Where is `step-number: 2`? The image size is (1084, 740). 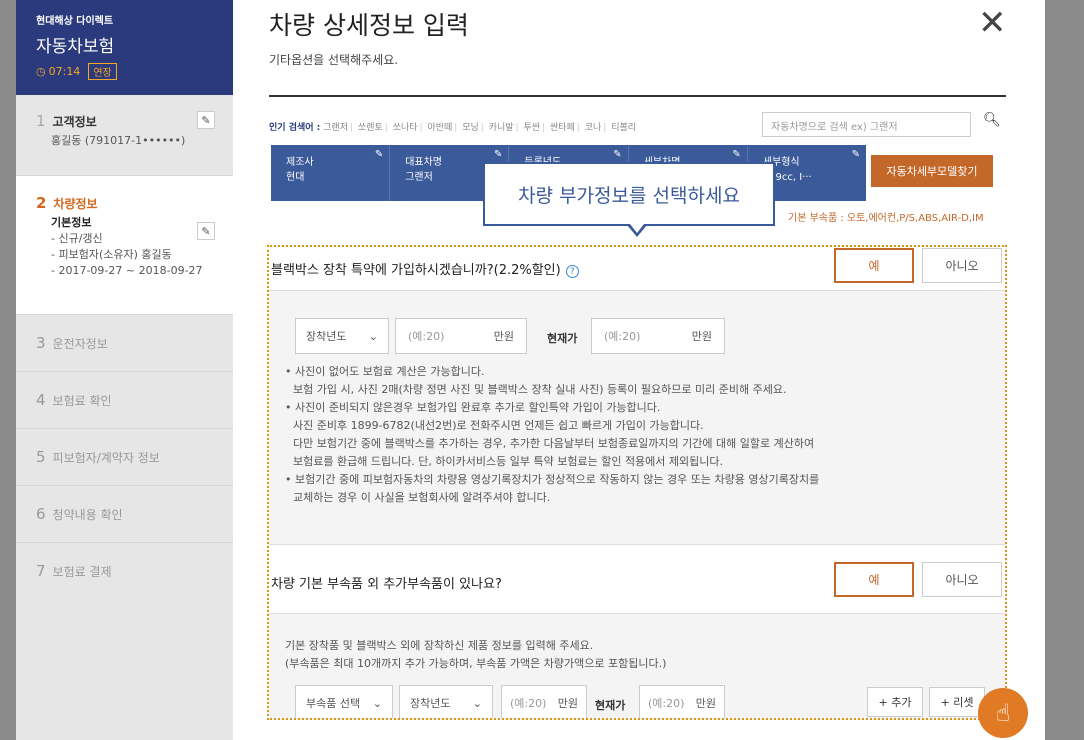
step-number: 2 is located at coordinates (41, 203).